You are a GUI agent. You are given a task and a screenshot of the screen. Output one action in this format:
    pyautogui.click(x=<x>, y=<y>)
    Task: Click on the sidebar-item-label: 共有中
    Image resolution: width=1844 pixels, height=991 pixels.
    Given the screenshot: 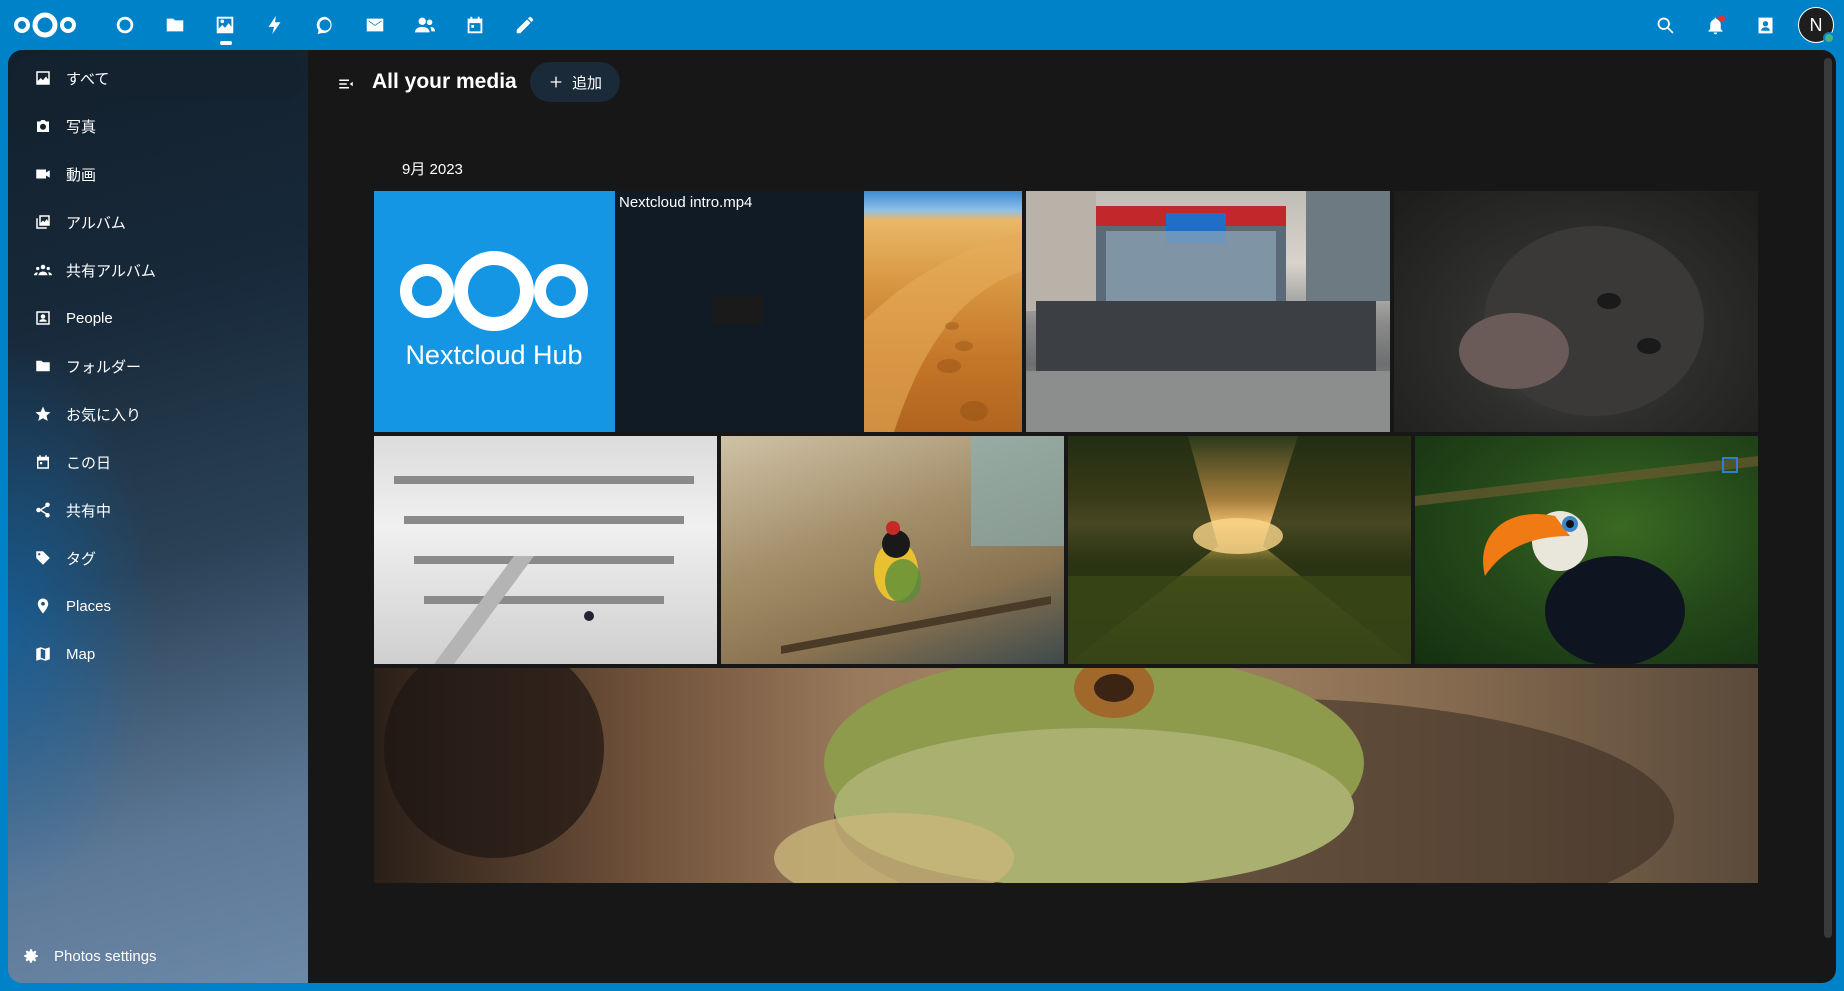 What is the action you would take?
    pyautogui.click(x=89, y=511)
    